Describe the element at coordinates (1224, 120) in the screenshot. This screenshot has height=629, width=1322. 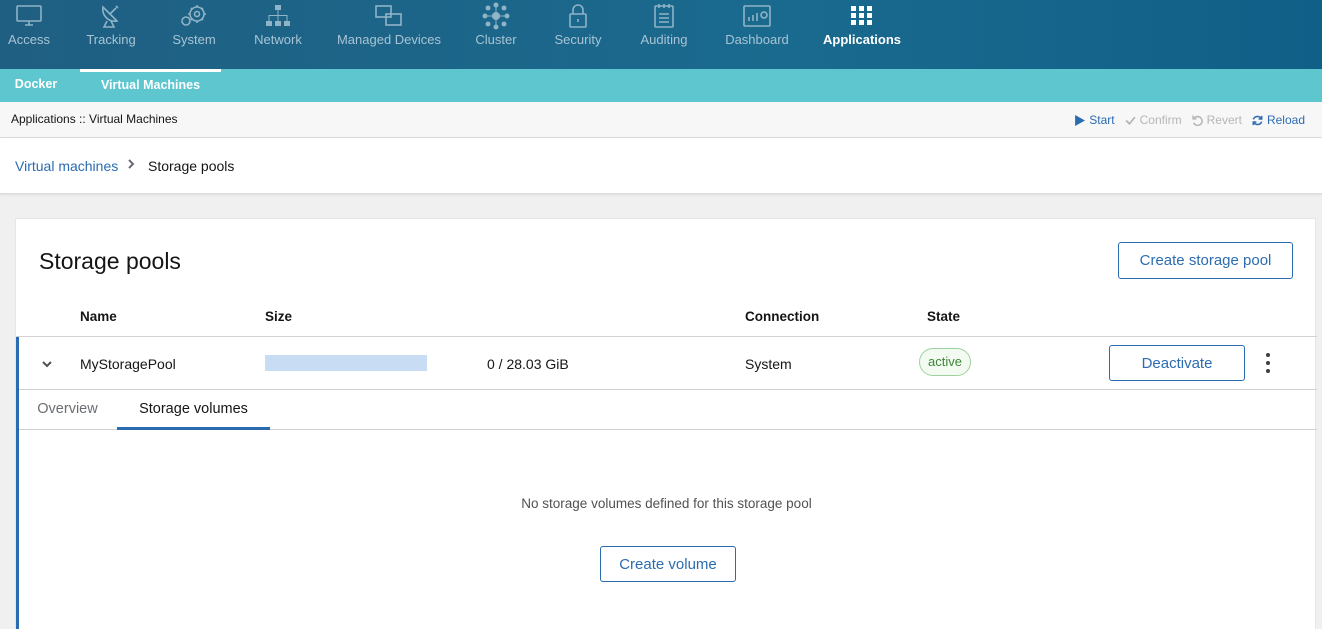
I see `revert-label: Revert` at that location.